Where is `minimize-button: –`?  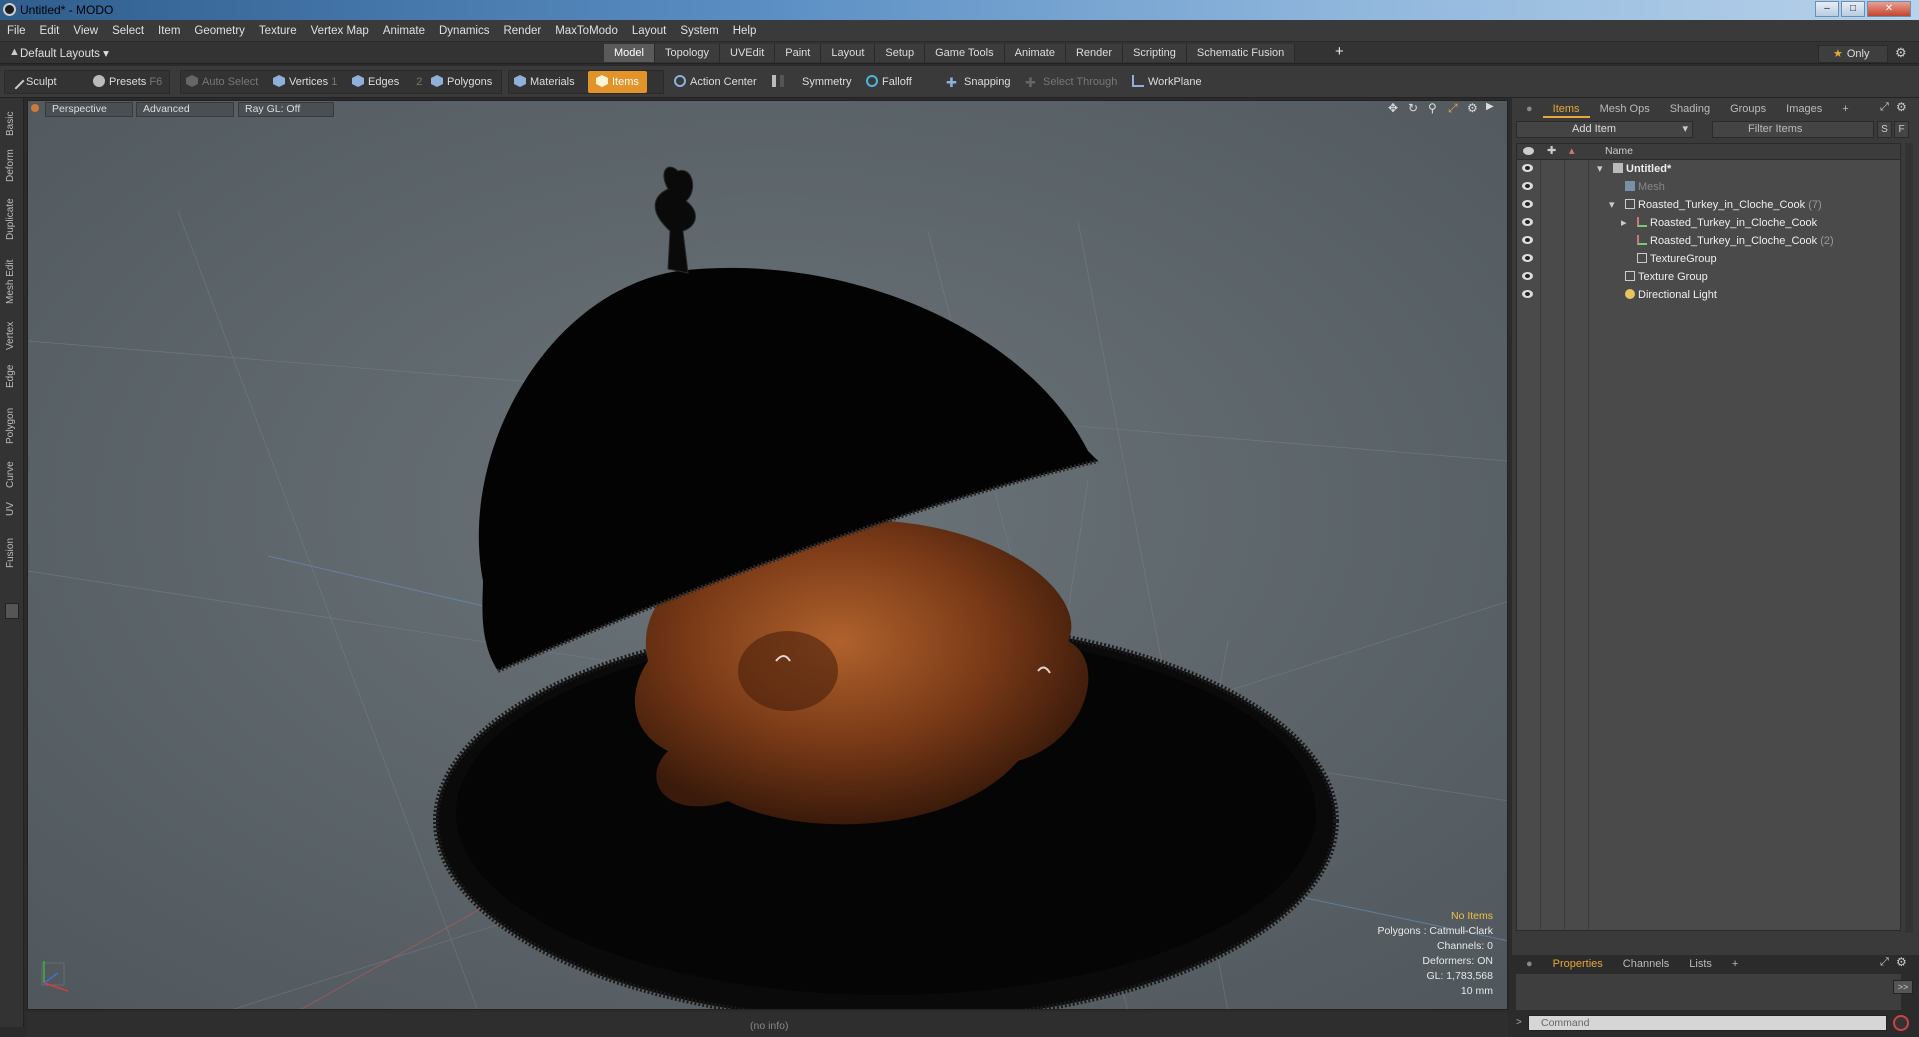
minimize-button: – is located at coordinates (1827, 9).